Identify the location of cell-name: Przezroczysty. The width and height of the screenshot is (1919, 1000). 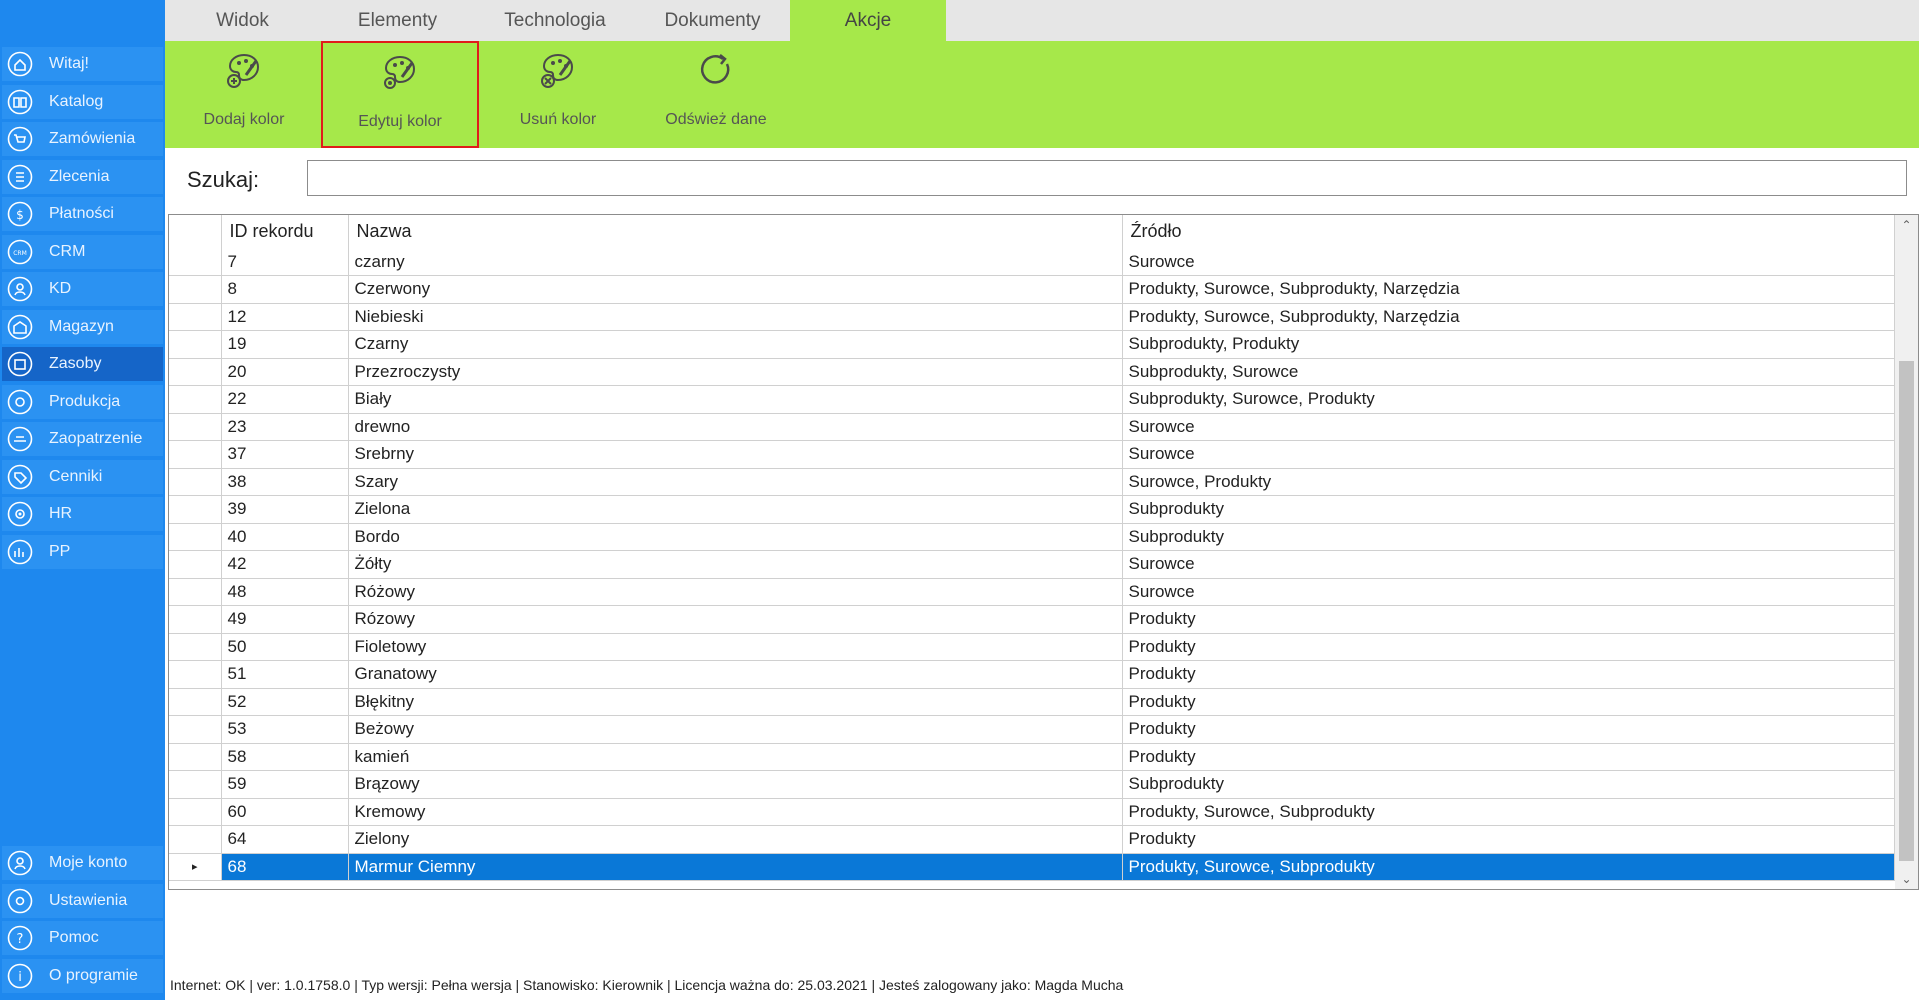
(735, 372).